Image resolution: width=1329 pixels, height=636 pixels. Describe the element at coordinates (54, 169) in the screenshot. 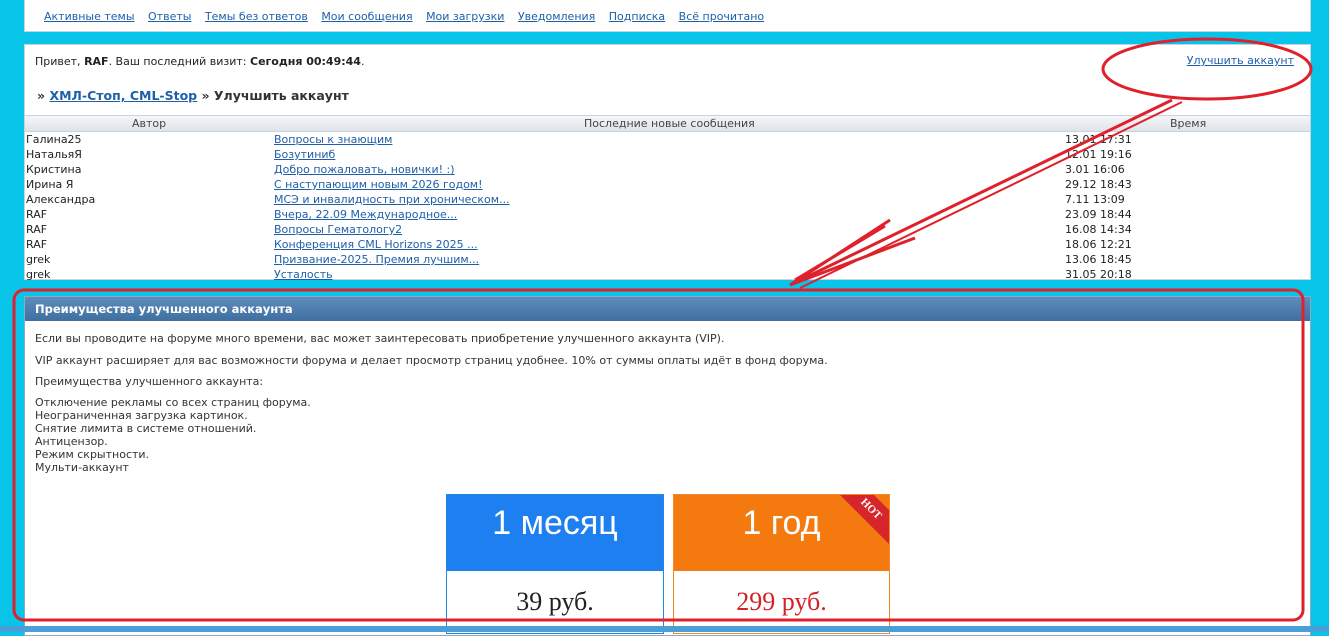

I see `row-author: Кристина` at that location.